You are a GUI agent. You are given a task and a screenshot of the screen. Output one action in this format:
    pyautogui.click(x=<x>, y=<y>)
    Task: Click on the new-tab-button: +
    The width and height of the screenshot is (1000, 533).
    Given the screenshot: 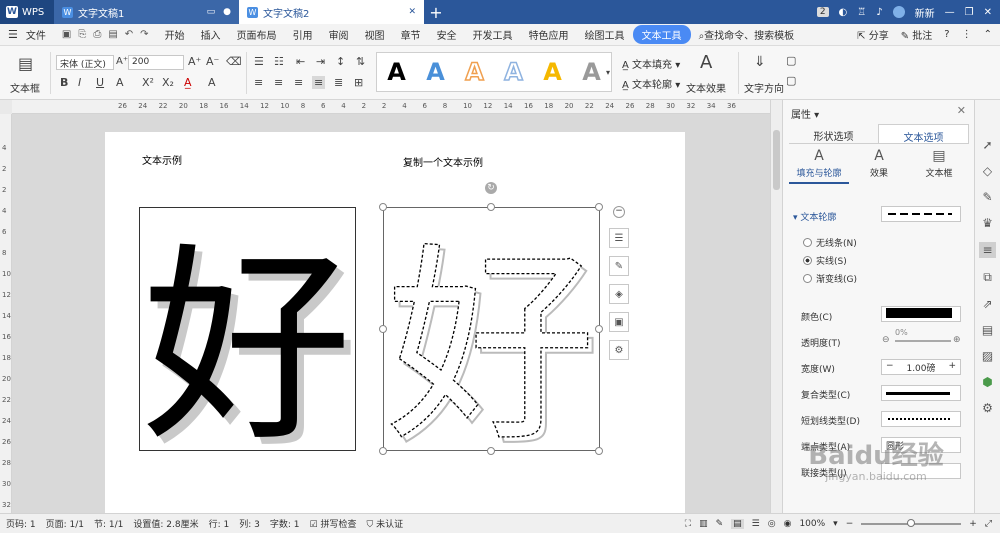 What is the action you would take?
    pyautogui.click(x=436, y=12)
    